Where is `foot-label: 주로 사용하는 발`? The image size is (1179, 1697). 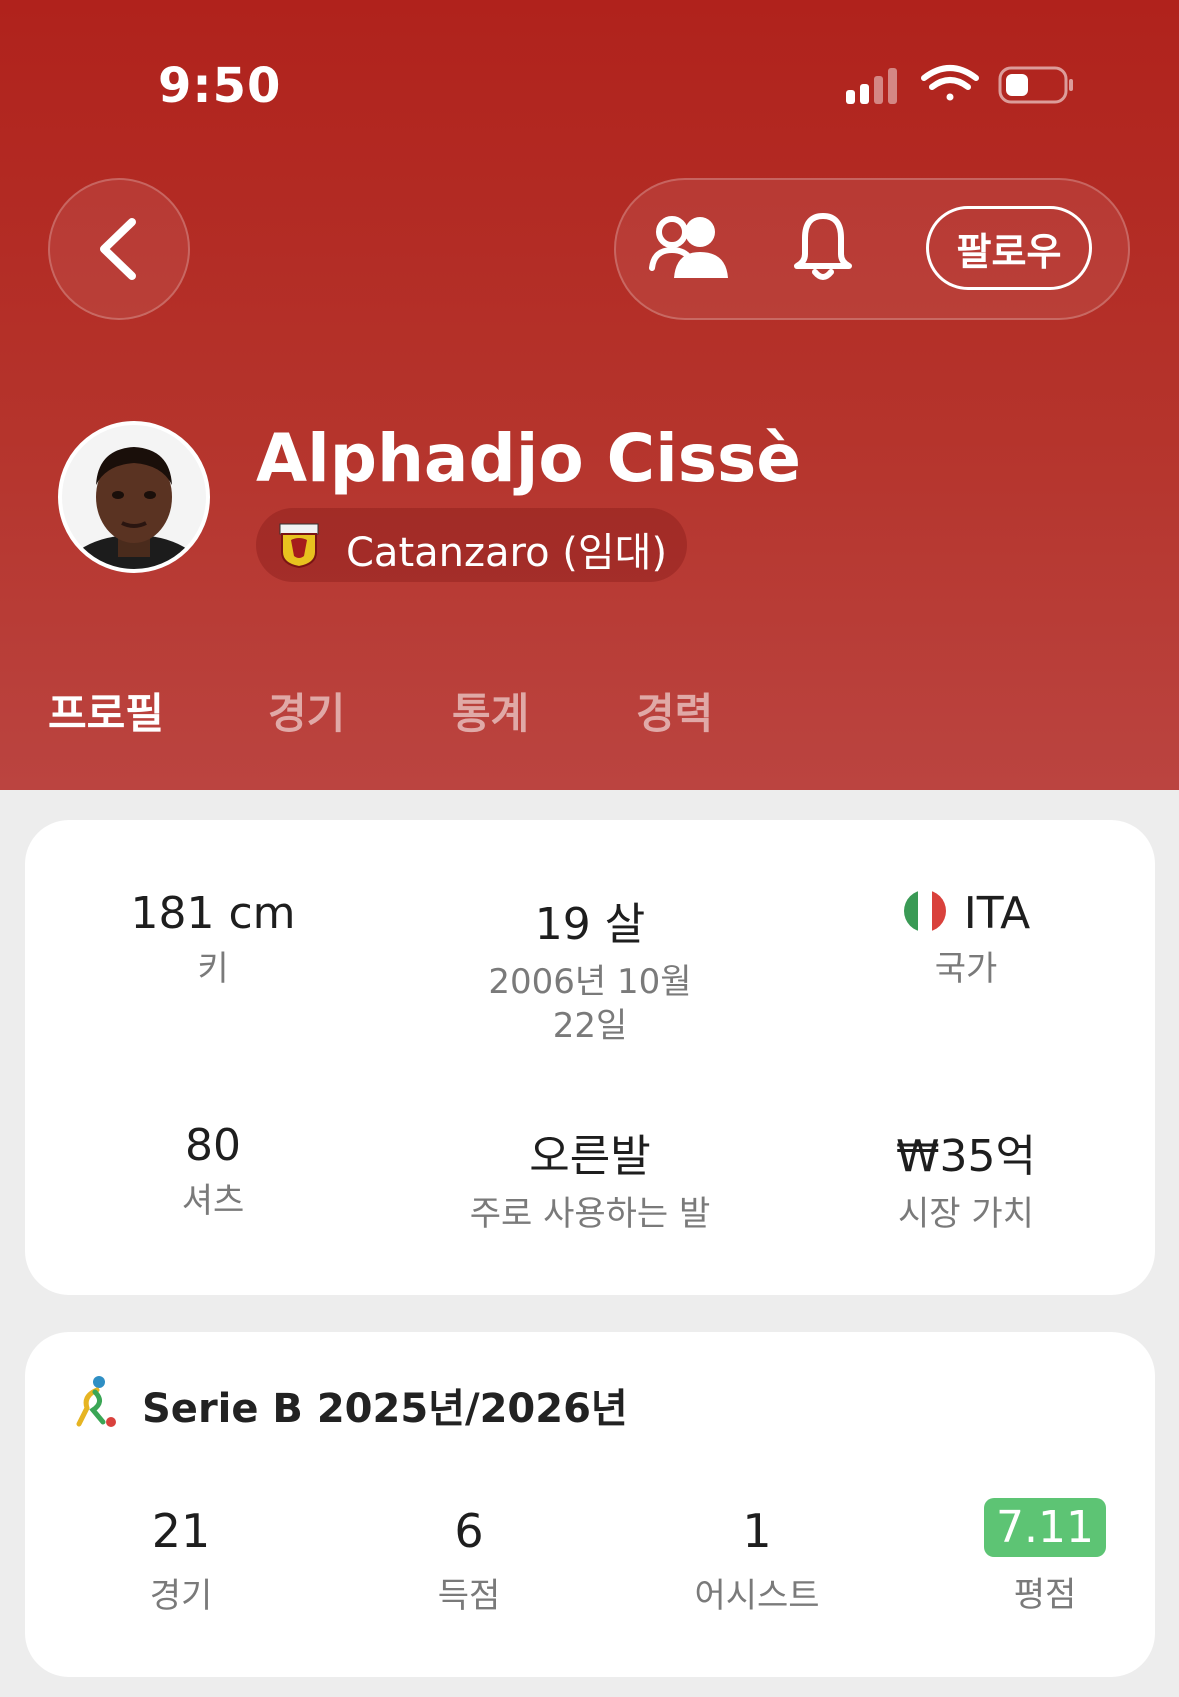
foot-label: 주로 사용하는 발 is located at coordinates (590, 1214).